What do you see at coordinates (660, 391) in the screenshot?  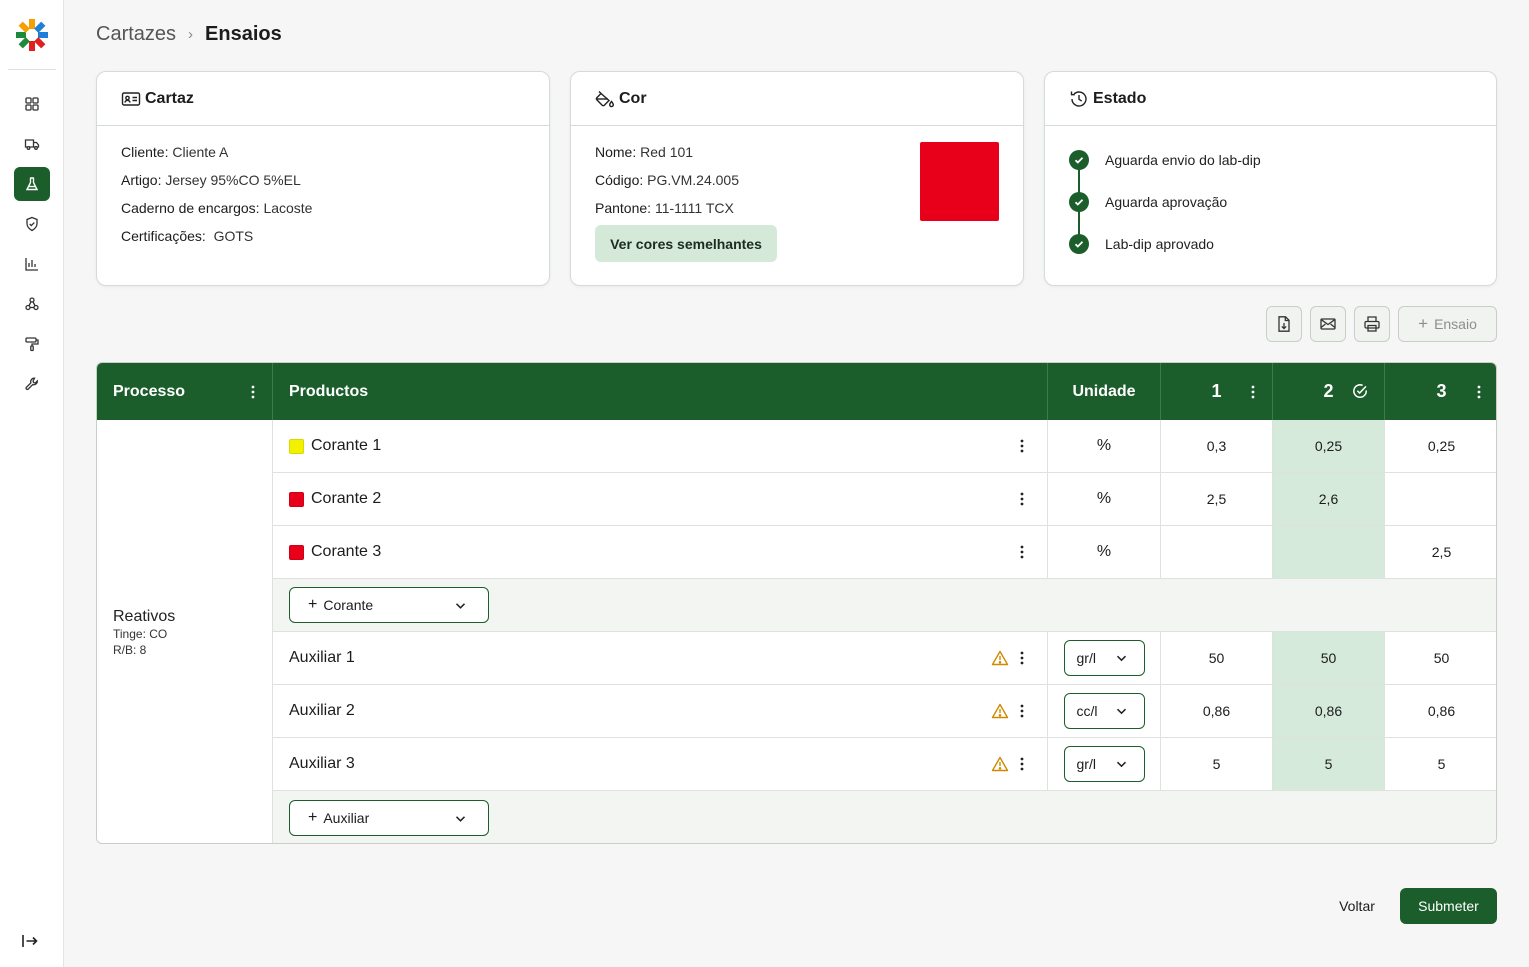 I see `header-productos: Productos` at bounding box center [660, 391].